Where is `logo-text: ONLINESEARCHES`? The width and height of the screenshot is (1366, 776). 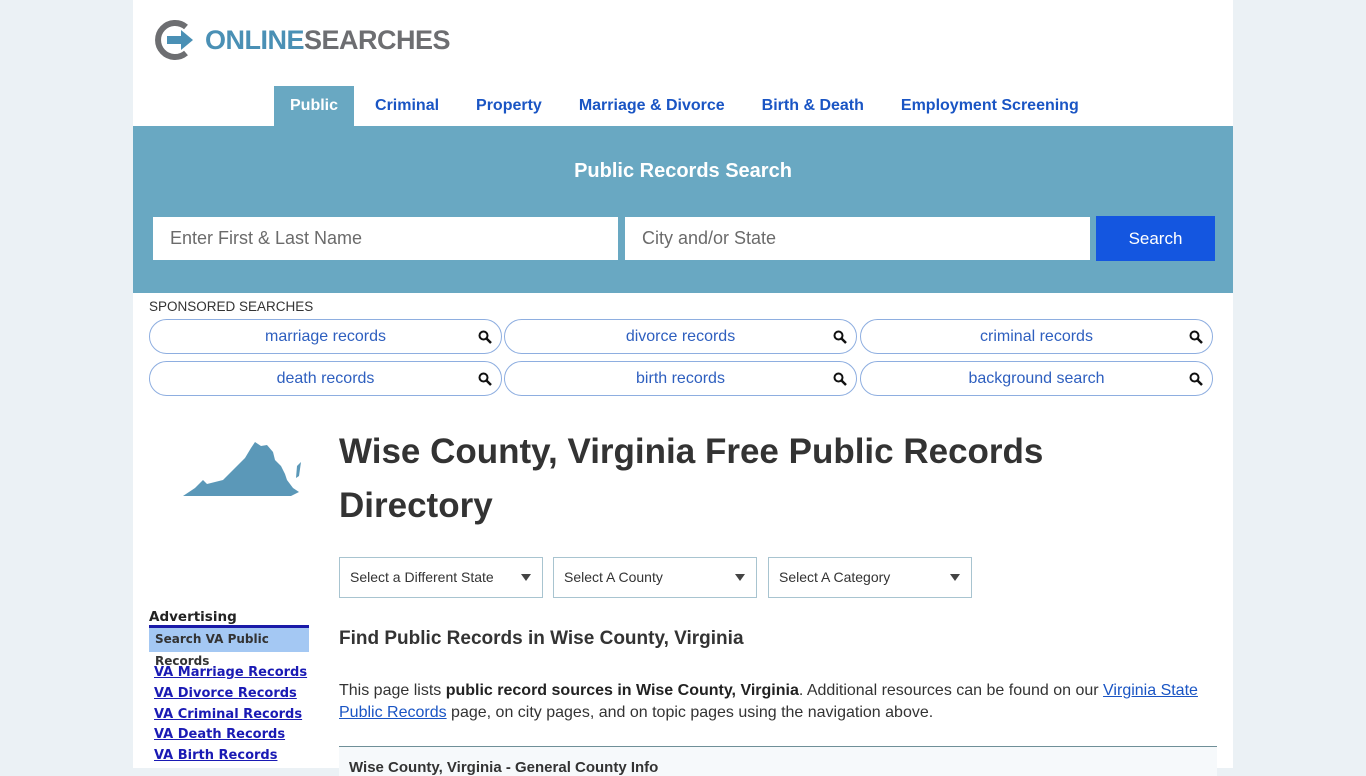
logo-text: ONLINESEARCHES is located at coordinates (328, 40).